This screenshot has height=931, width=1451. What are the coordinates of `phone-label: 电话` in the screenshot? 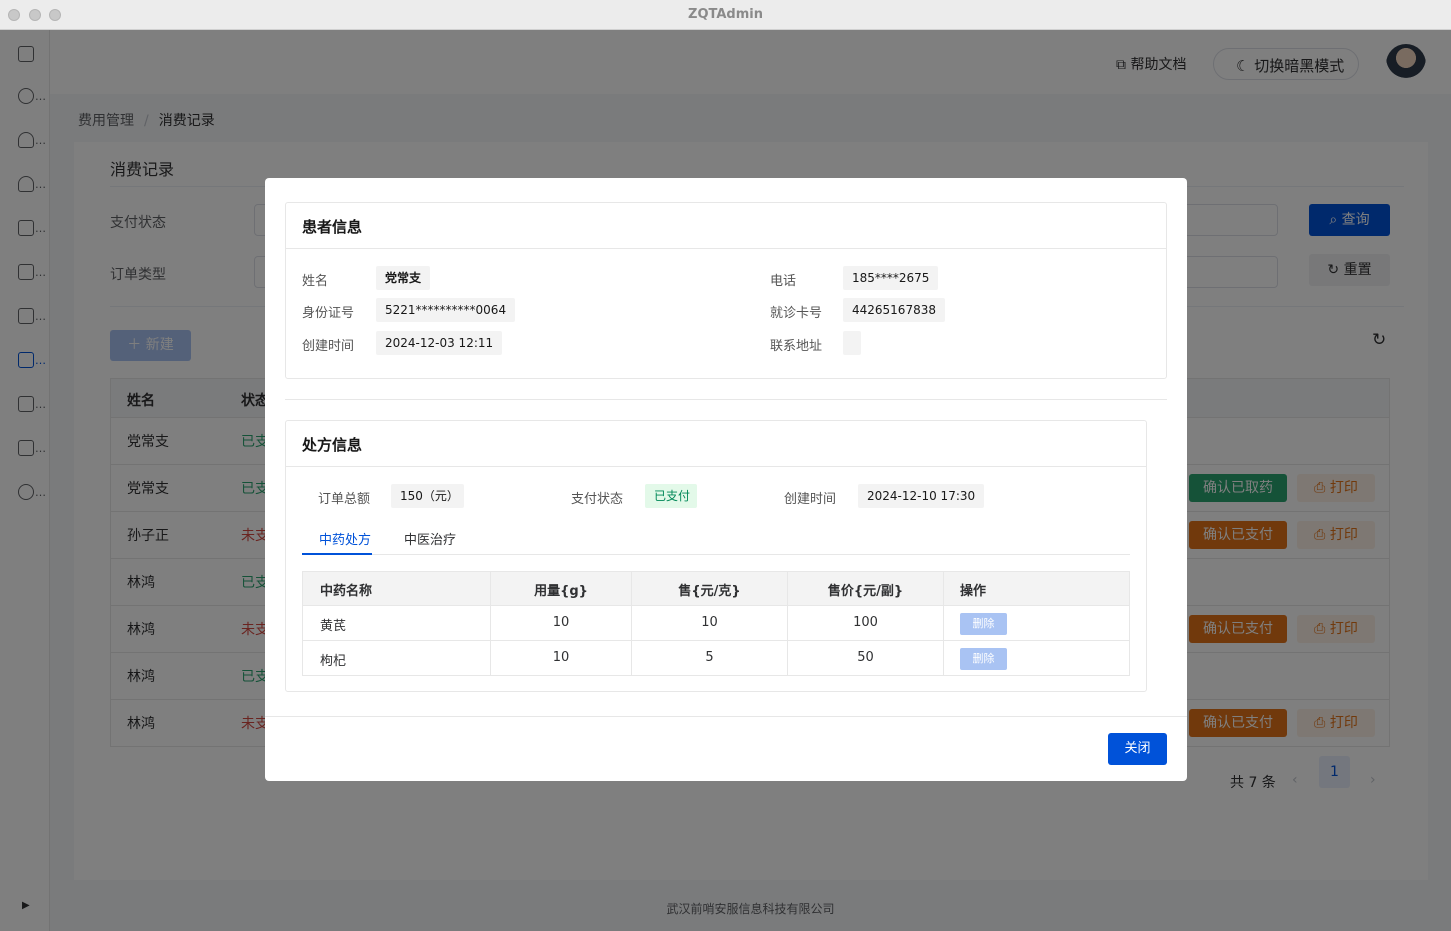 It's located at (783, 281).